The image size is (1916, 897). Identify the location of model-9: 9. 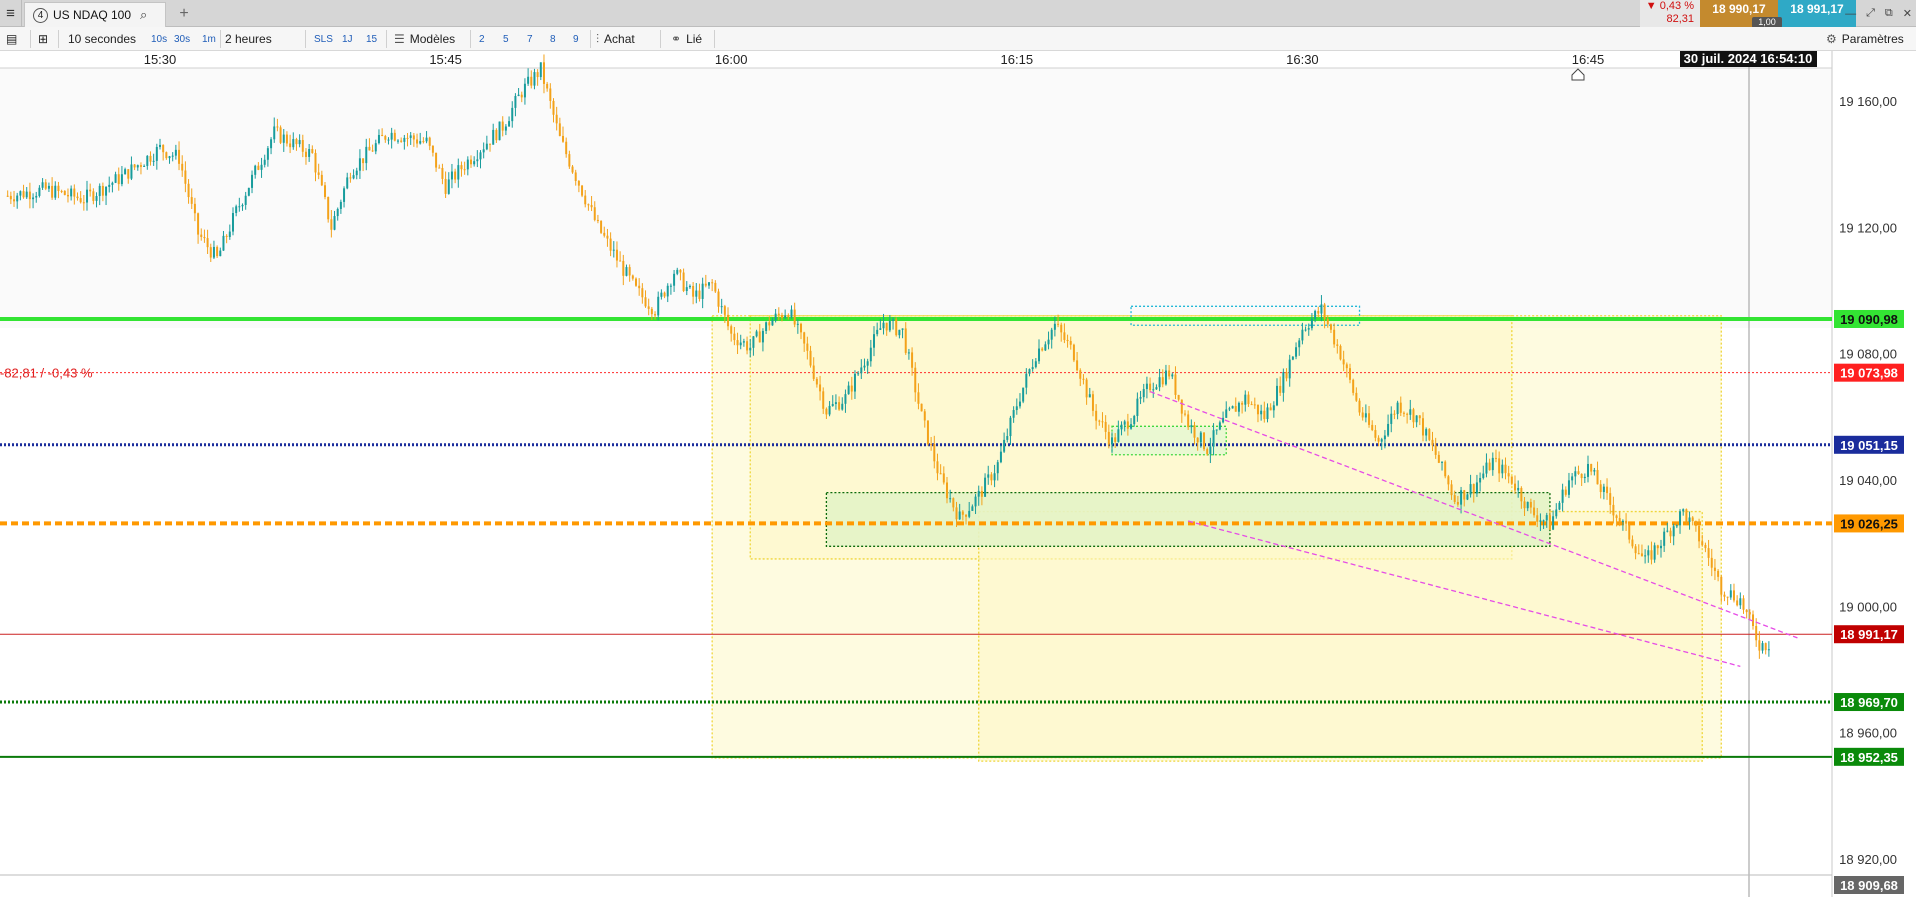
(576, 39).